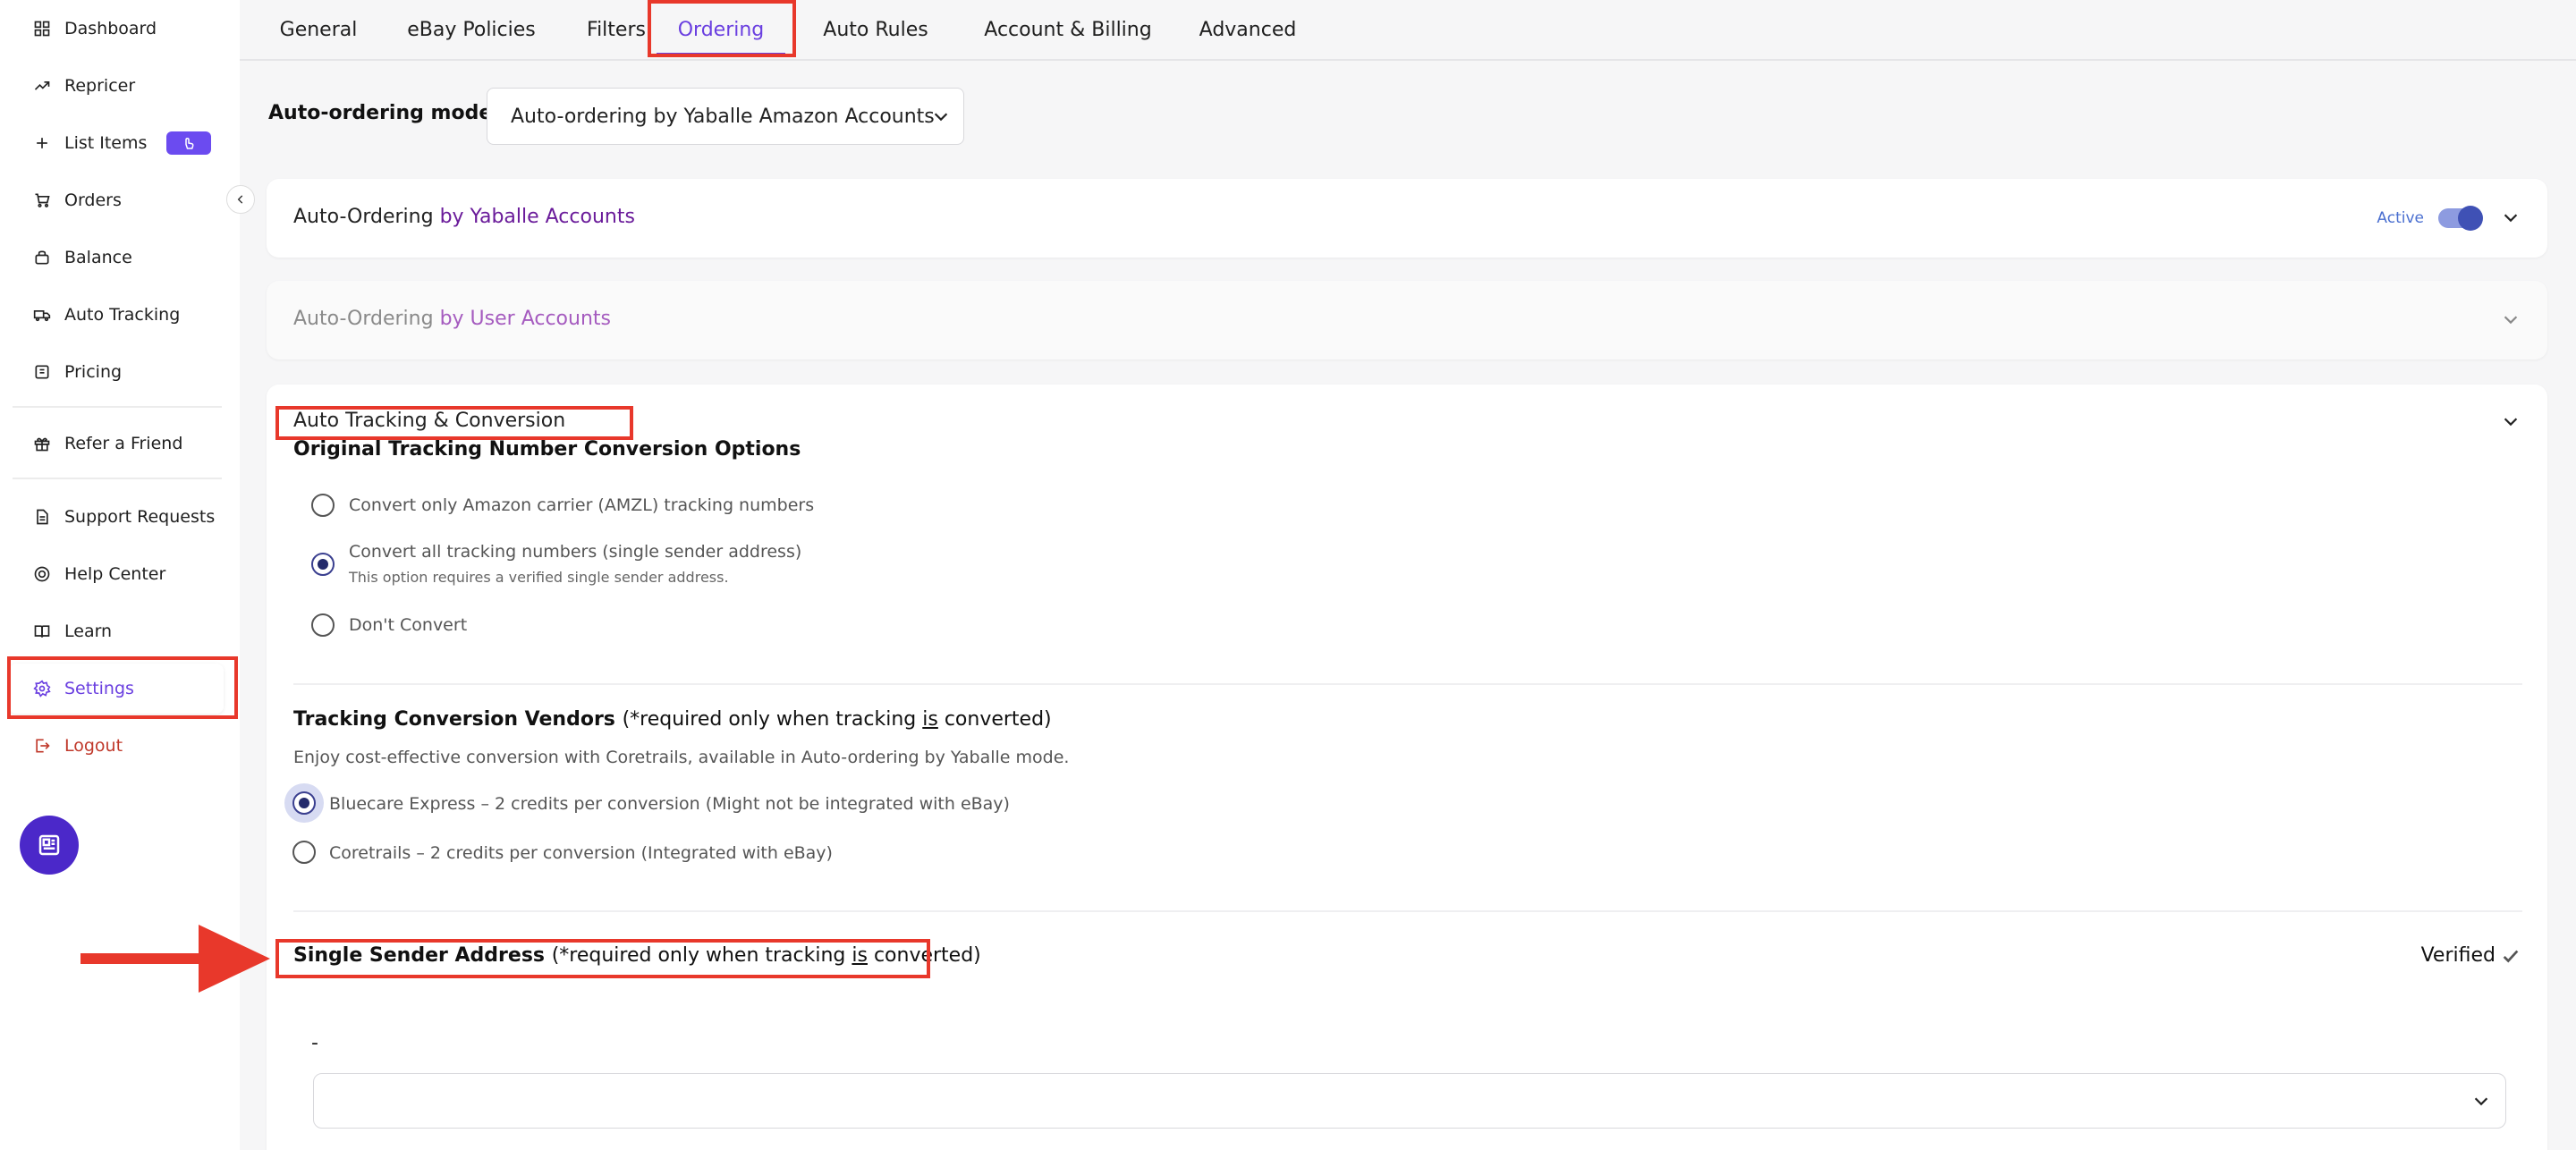 The height and width of the screenshot is (1150, 2576). I want to click on sidebar-item-label: Logout, so click(93, 746).